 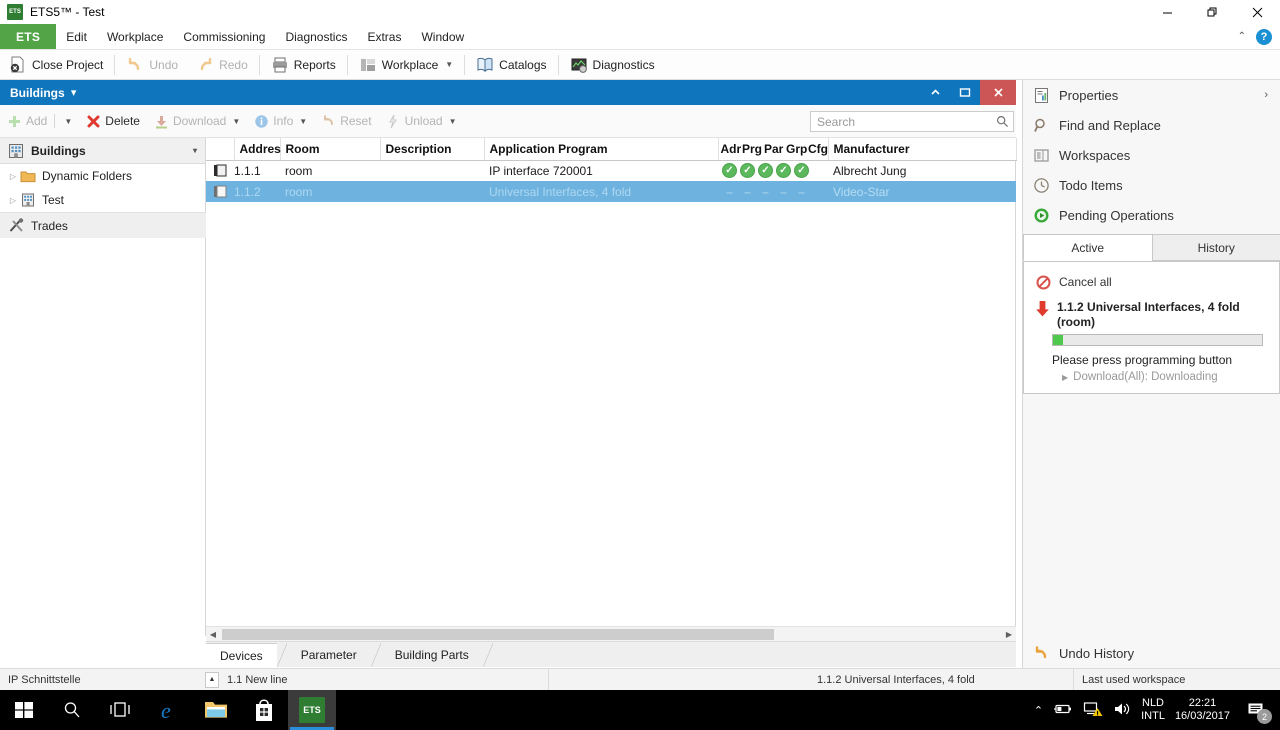 I want to click on add-button: Add ▼, so click(x=39, y=121).